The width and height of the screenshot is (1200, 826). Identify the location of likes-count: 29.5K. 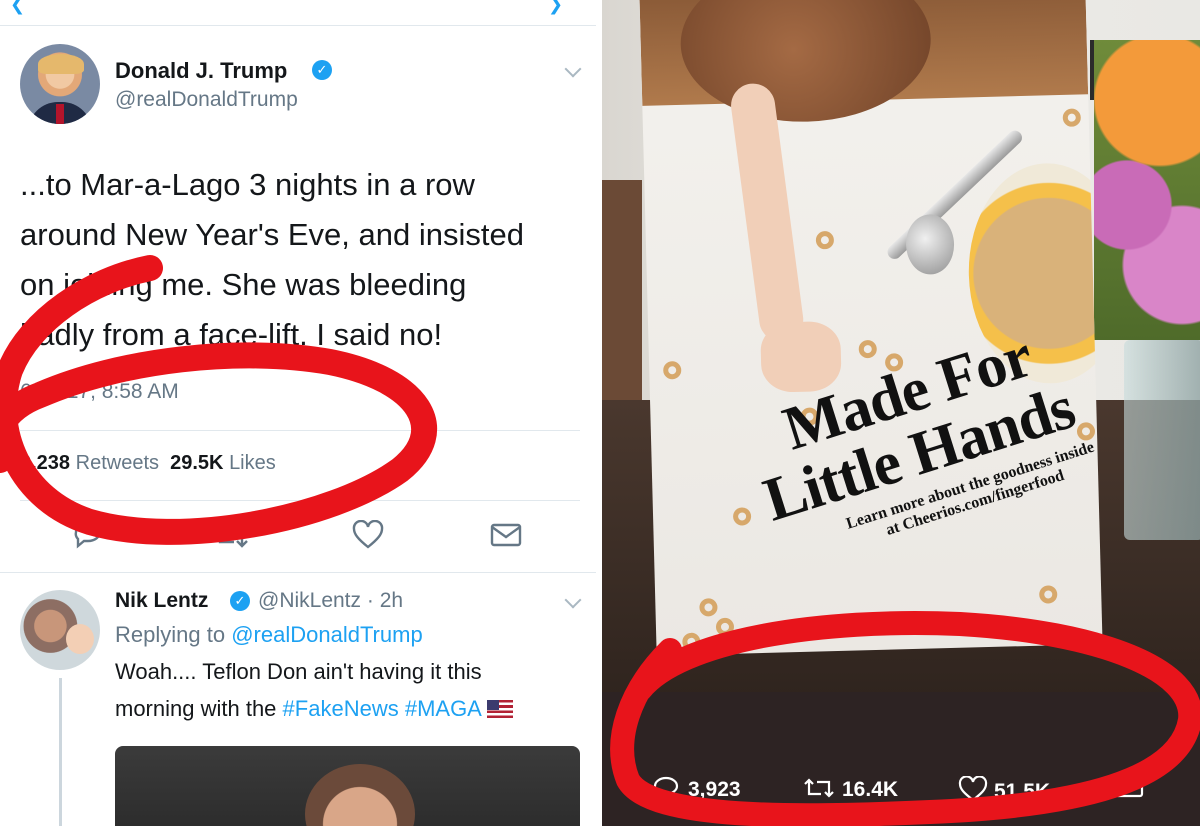
(196, 463).